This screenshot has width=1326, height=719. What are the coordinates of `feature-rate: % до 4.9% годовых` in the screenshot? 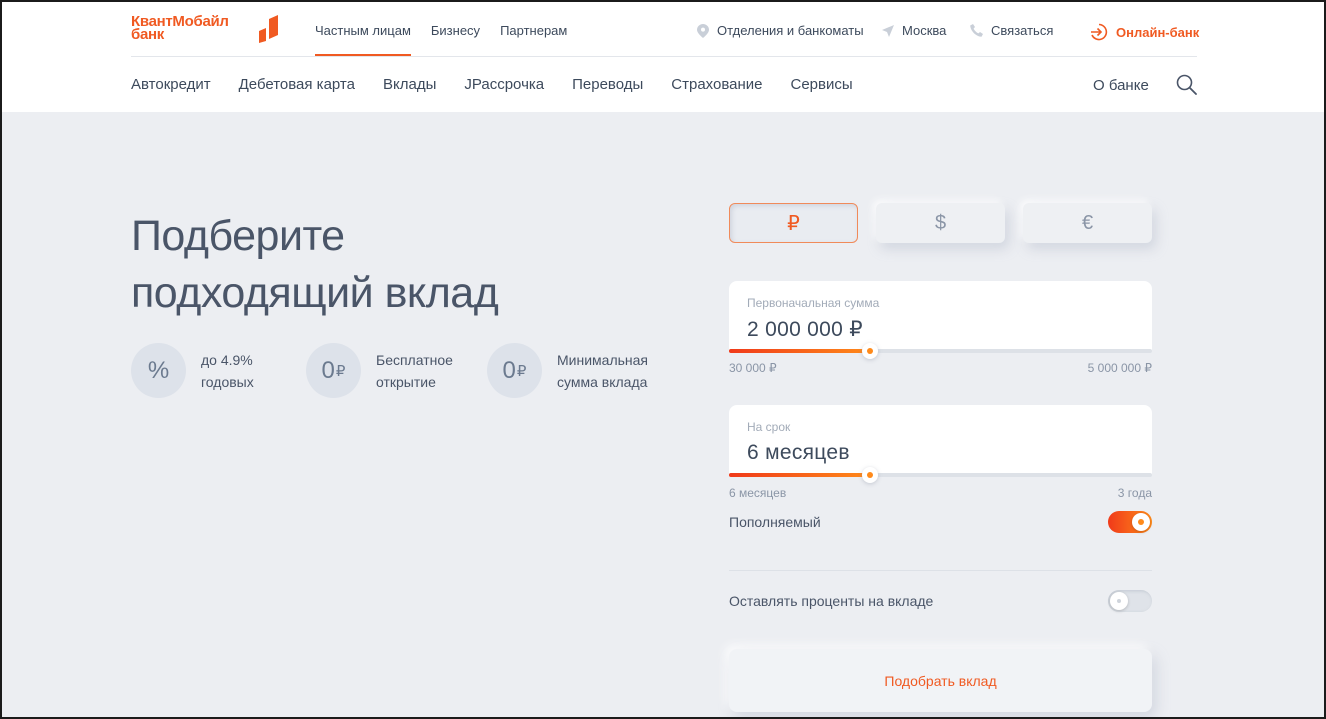 It's located at (211, 370).